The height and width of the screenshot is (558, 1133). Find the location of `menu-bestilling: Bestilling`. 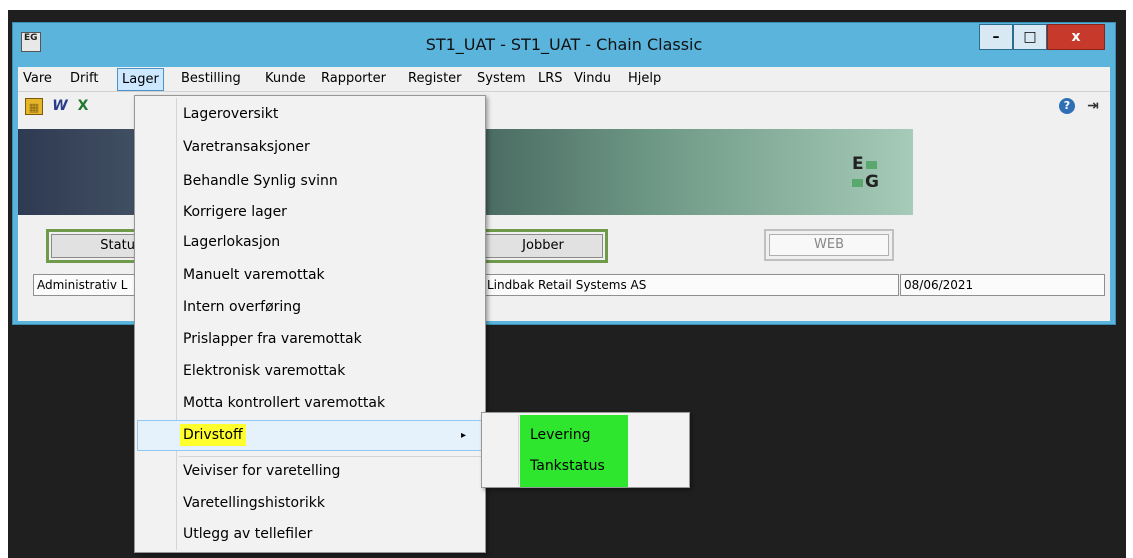

menu-bestilling: Bestilling is located at coordinates (211, 78).